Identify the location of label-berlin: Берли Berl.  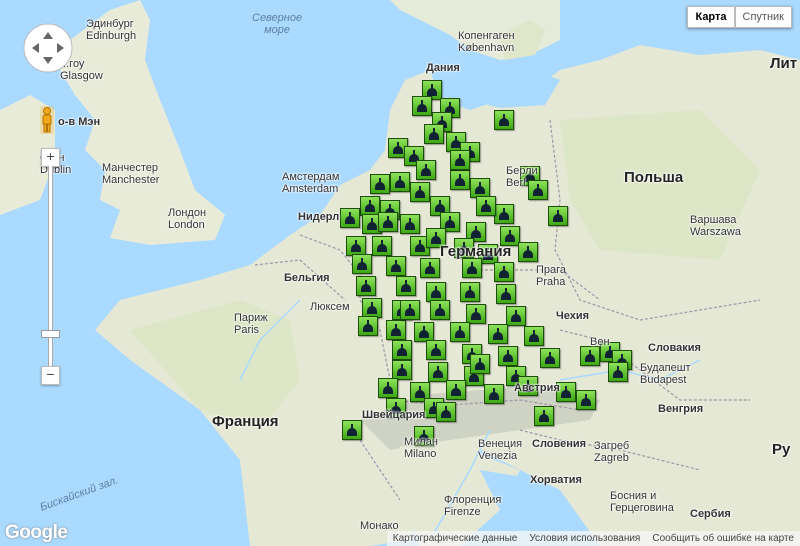
(522, 177).